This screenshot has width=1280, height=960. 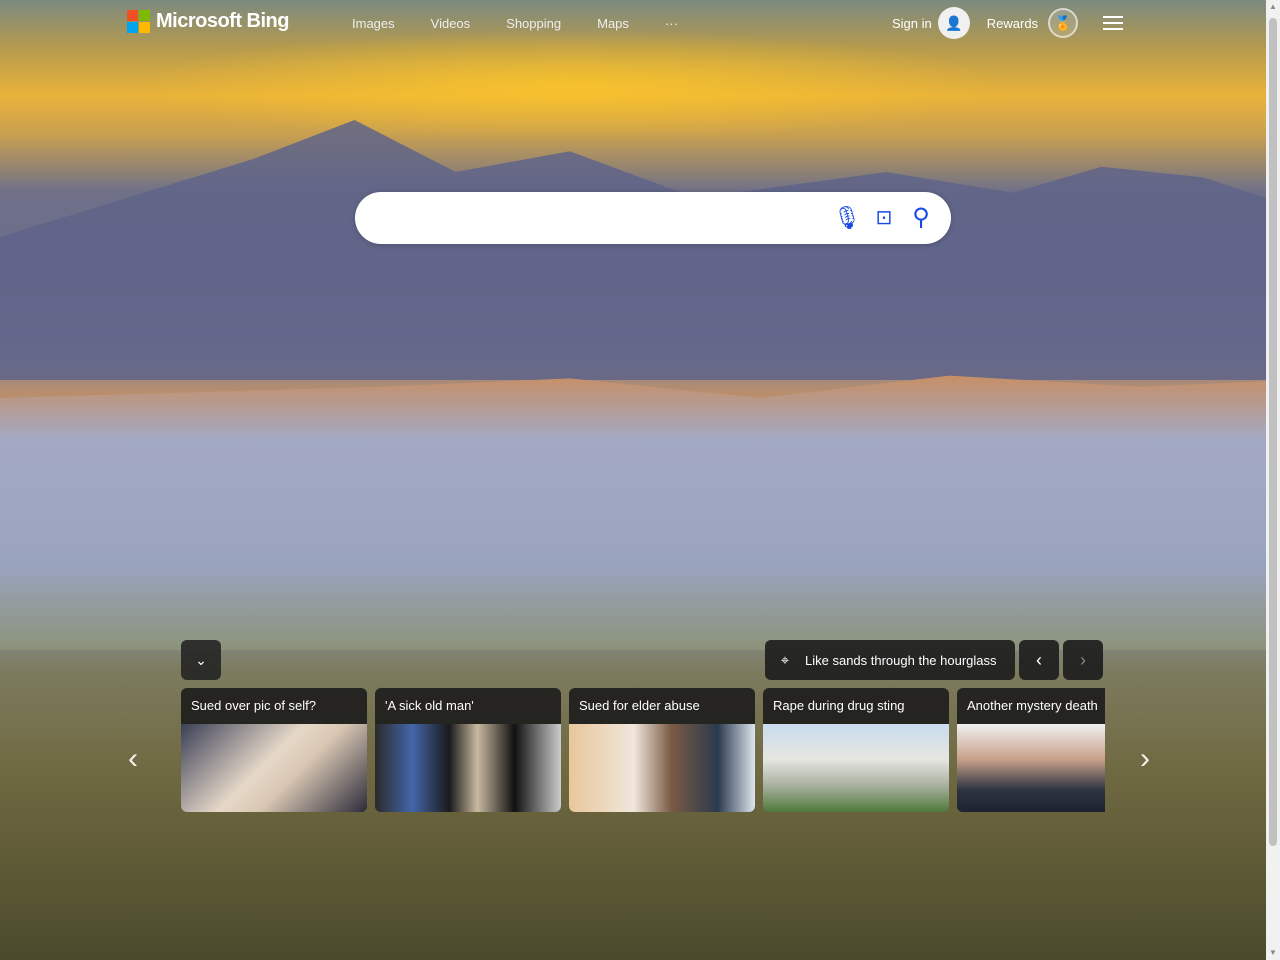 What do you see at coordinates (1145, 759) in the screenshot?
I see `news-next-arrow-icon: ›` at bounding box center [1145, 759].